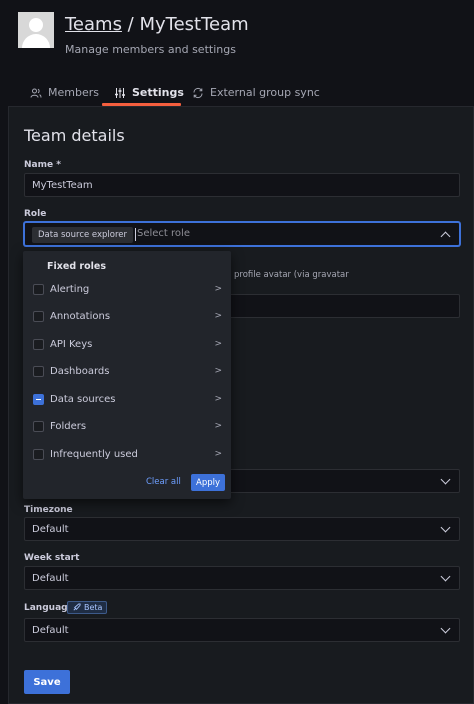 The width and height of the screenshot is (474, 704). What do you see at coordinates (127, 399) in the screenshot?
I see `role-option-data-sources: Data sources >` at bounding box center [127, 399].